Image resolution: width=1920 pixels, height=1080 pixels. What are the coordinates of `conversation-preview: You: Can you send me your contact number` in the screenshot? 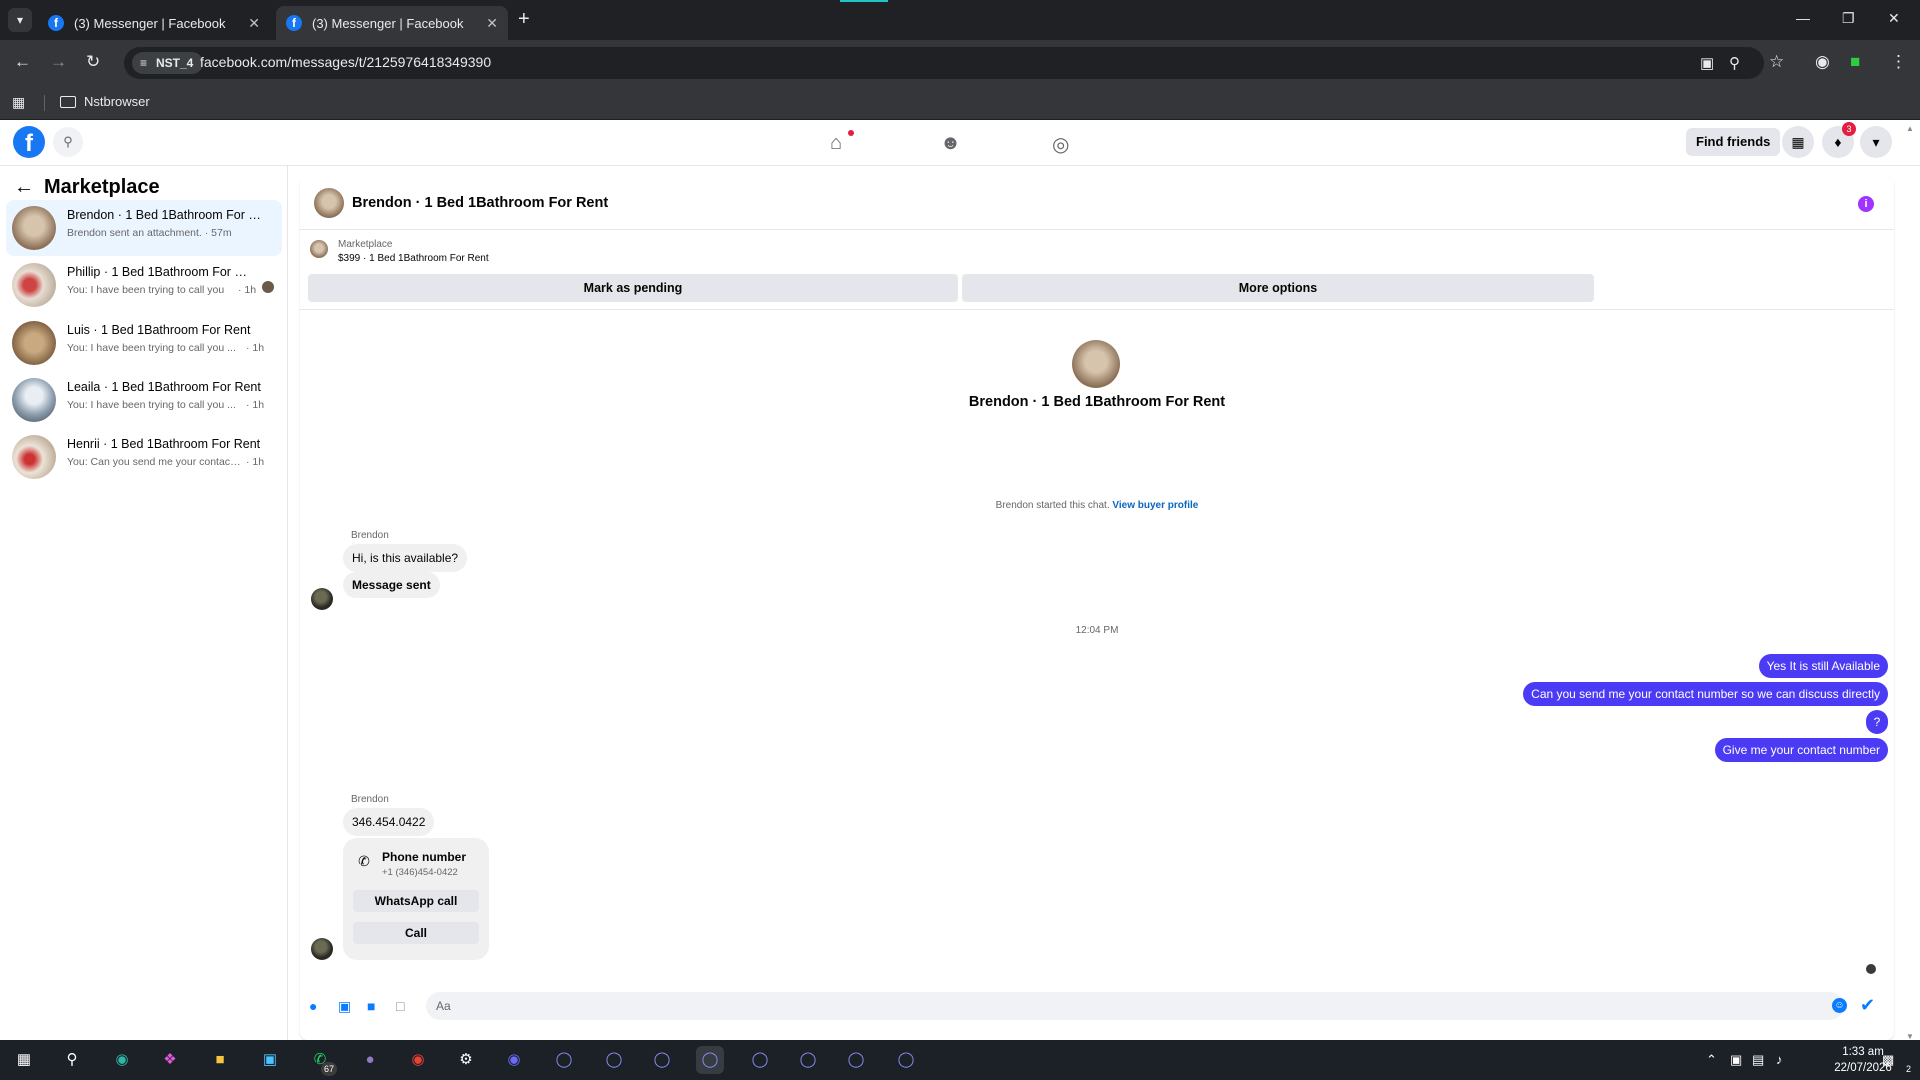 It's located at (155, 462).